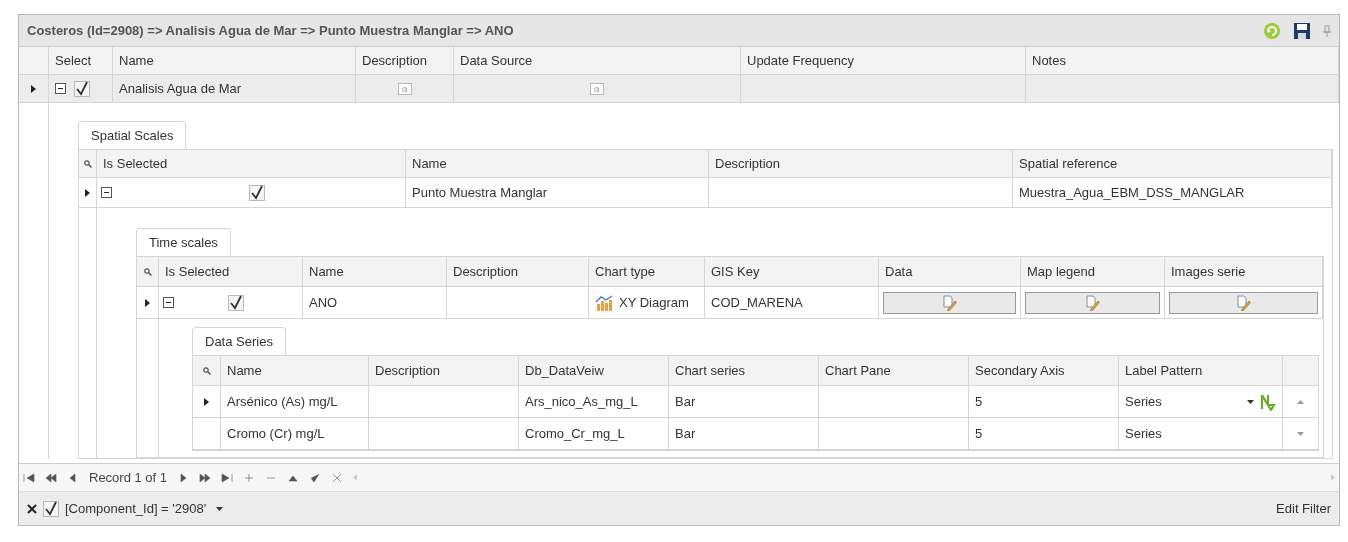  What do you see at coordinates (654, 302) in the screenshot?
I see `table-cell-text: XY Diagram` at bounding box center [654, 302].